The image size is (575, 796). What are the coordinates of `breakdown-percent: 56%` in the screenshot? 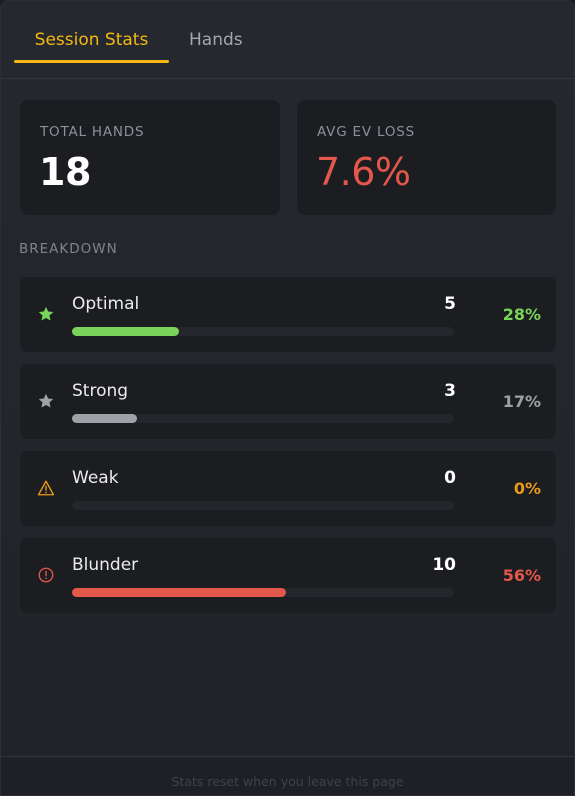 It's located at (521, 575).